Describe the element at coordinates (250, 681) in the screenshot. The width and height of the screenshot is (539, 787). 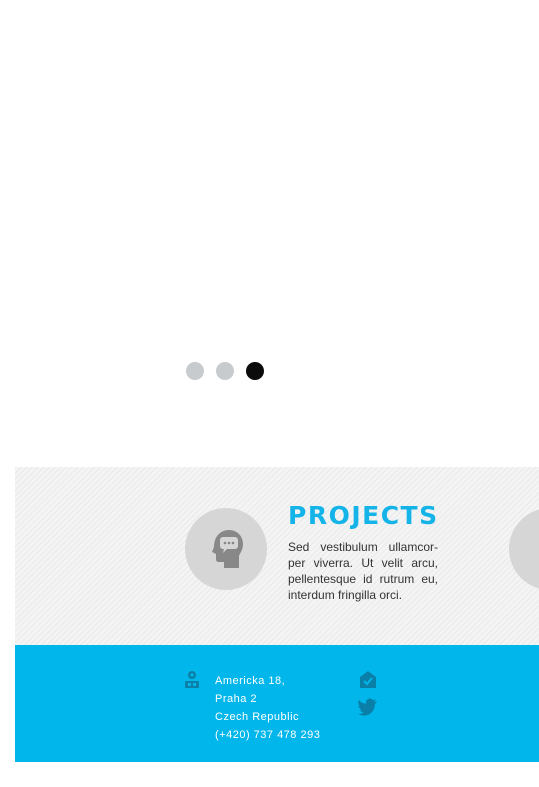
I see `address-line-1: Americka 18,` at that location.